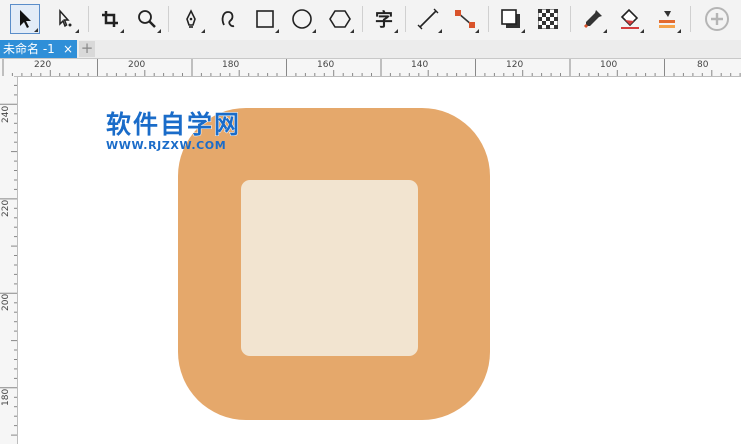 The height and width of the screenshot is (444, 741). I want to click on site-watermark: 软件自学网 WWW.RJZXW.COM, so click(186, 131).